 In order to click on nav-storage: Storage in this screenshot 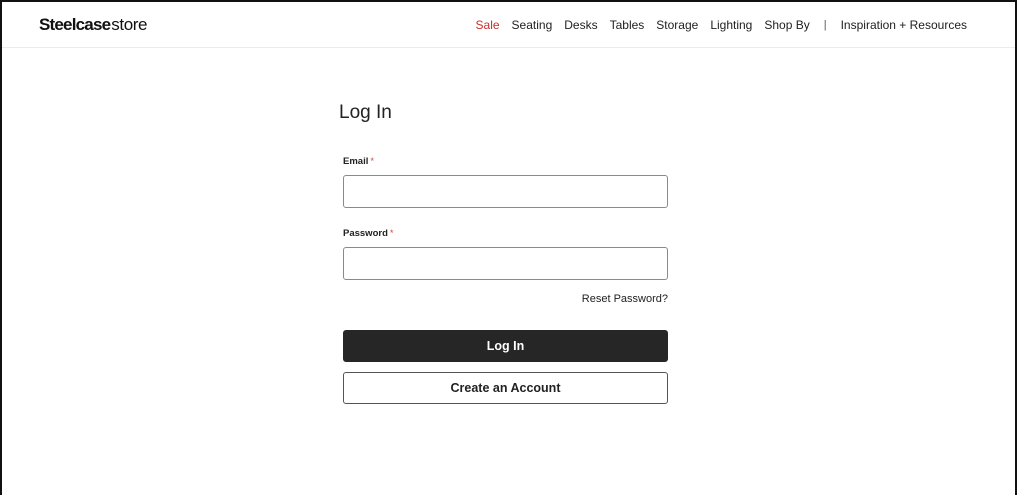, I will do `click(677, 25)`.